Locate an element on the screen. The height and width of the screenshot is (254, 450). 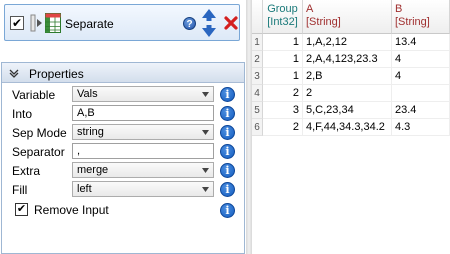
extra-select: merge is located at coordinates (143, 170).